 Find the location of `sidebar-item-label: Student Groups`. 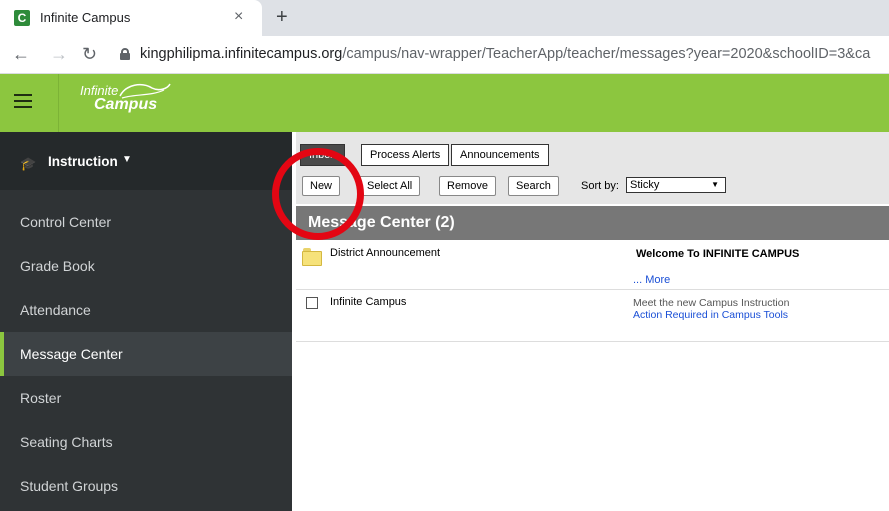

sidebar-item-label: Student Groups is located at coordinates (69, 486).